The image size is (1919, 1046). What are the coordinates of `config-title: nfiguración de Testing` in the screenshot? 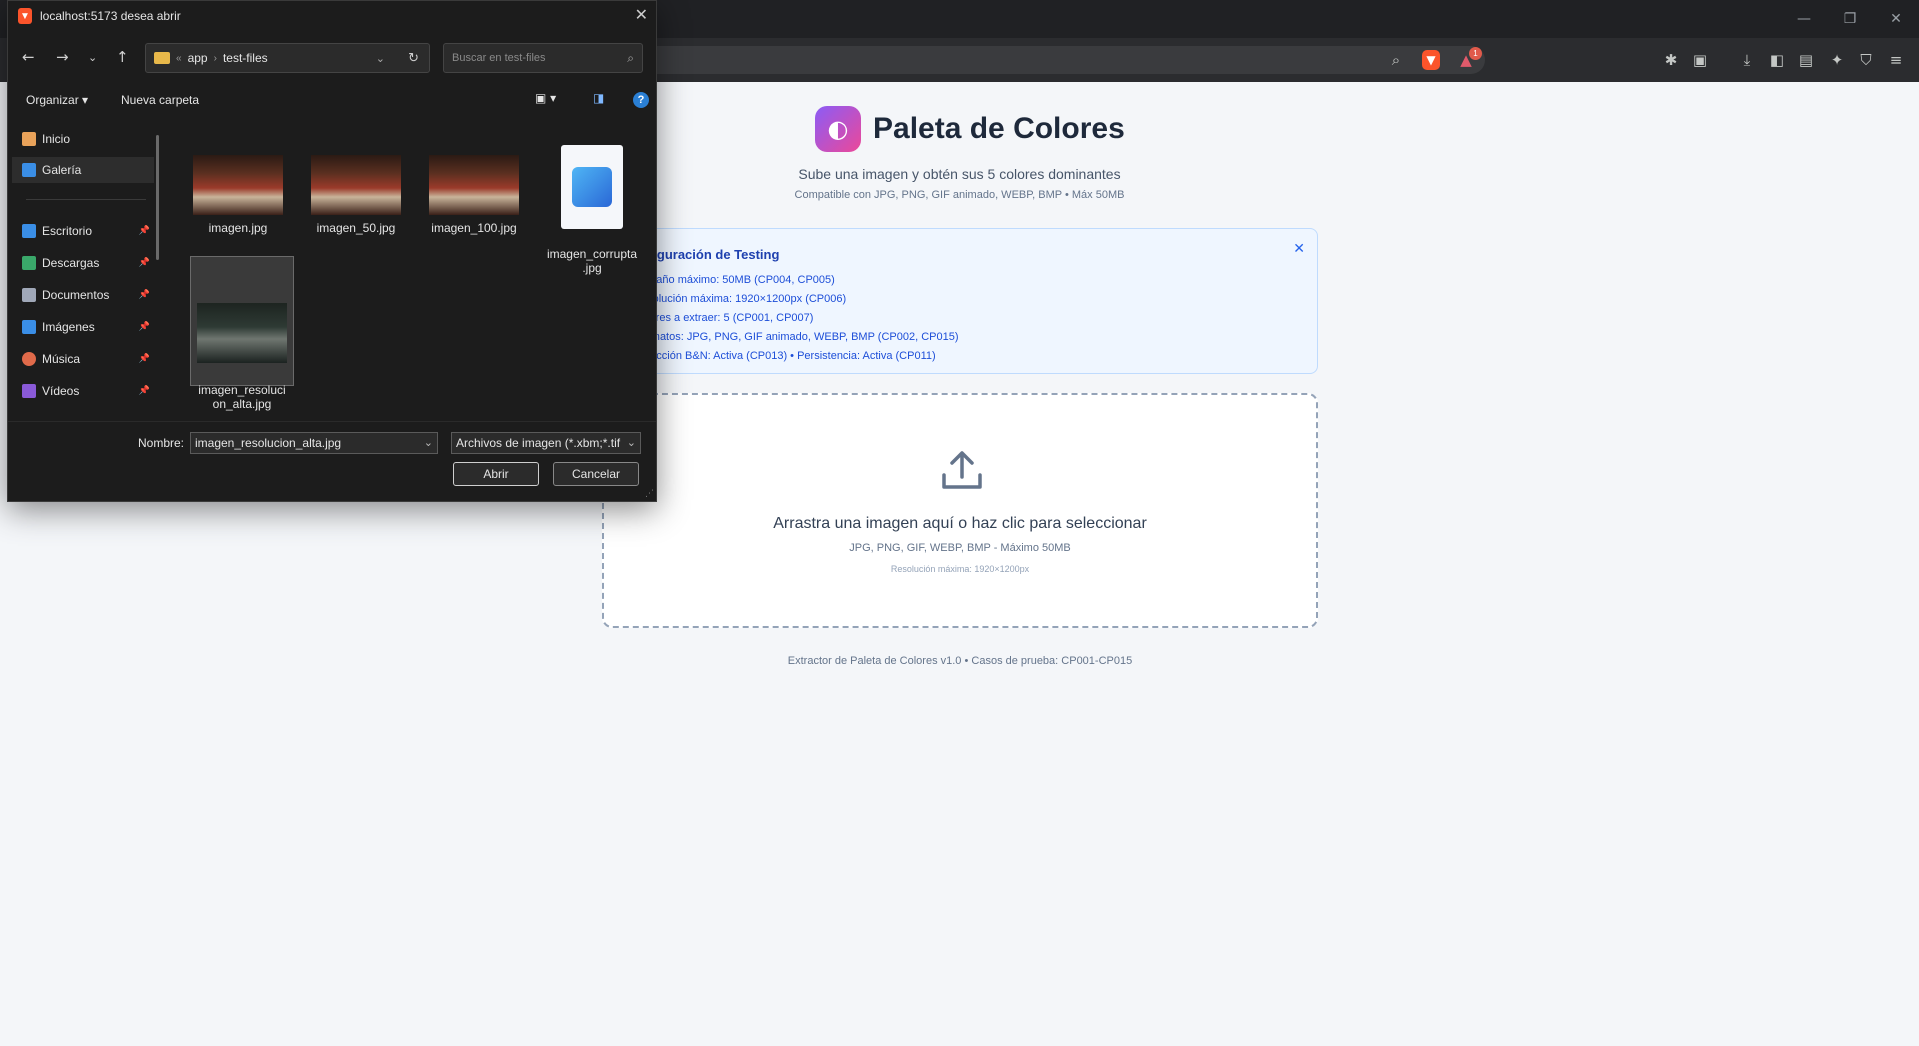 It's located at (710, 254).